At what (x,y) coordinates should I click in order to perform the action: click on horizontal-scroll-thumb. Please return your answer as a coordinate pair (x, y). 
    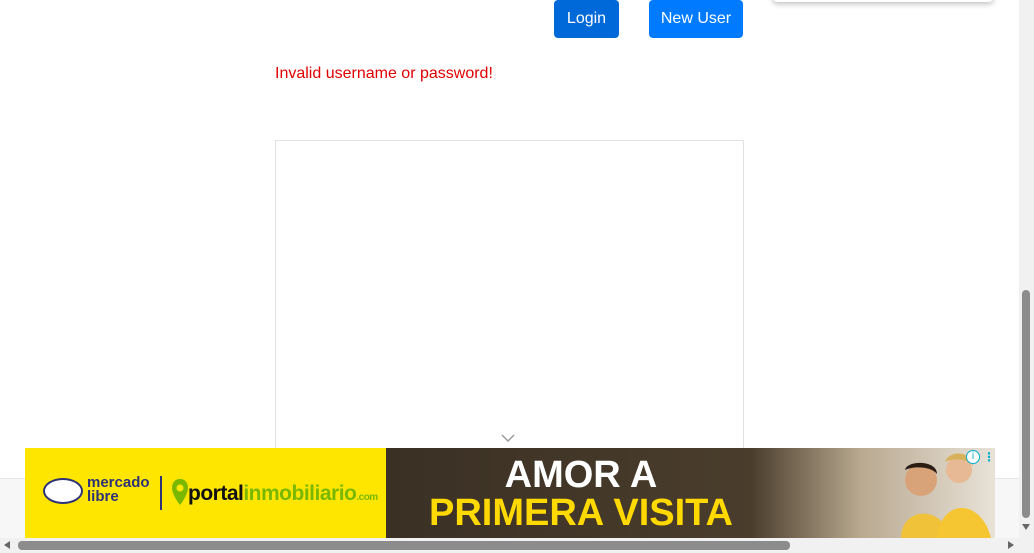
    Looking at the image, I should click on (404, 545).